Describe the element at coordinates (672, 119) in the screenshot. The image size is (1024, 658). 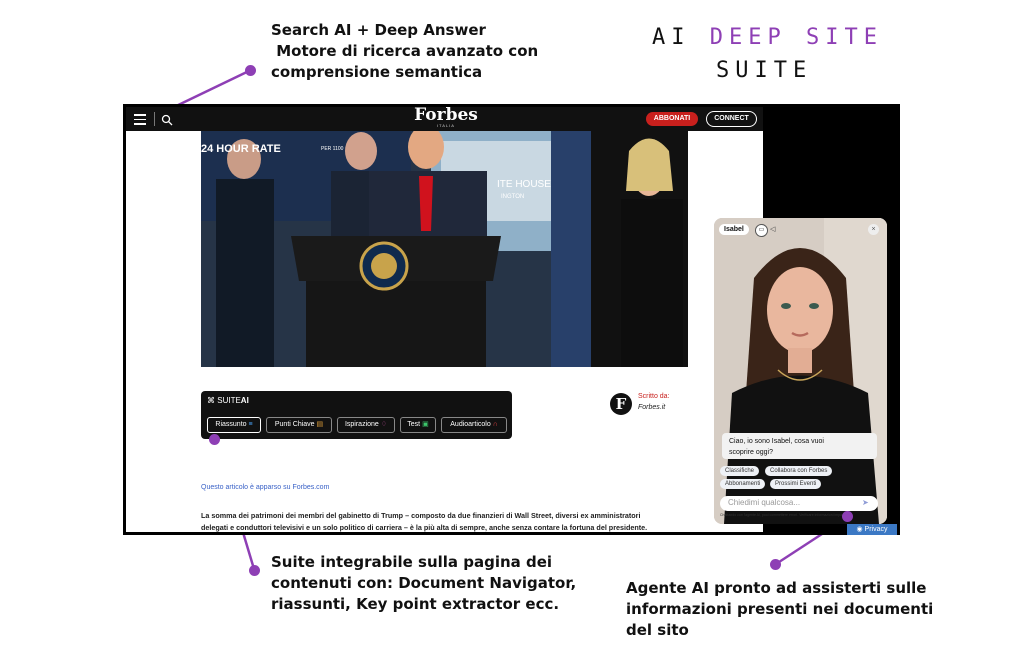
I see `subscribe-button: ABBONATI` at that location.